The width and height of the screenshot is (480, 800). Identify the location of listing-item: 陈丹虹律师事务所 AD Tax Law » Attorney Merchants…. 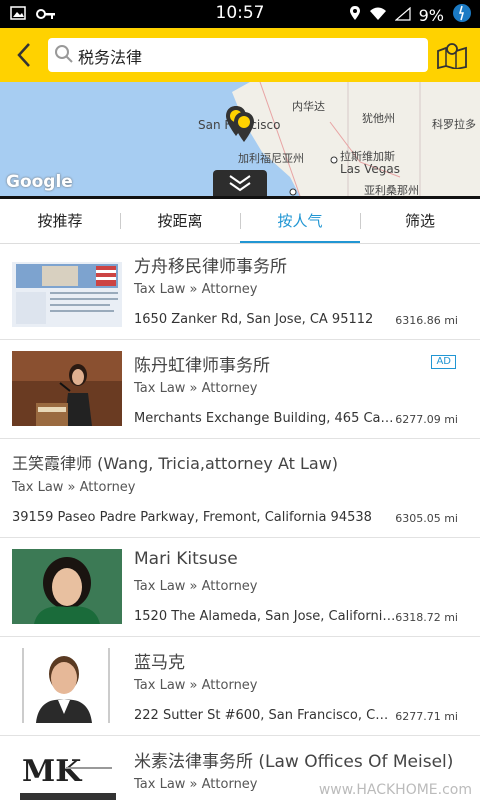
(240, 389).